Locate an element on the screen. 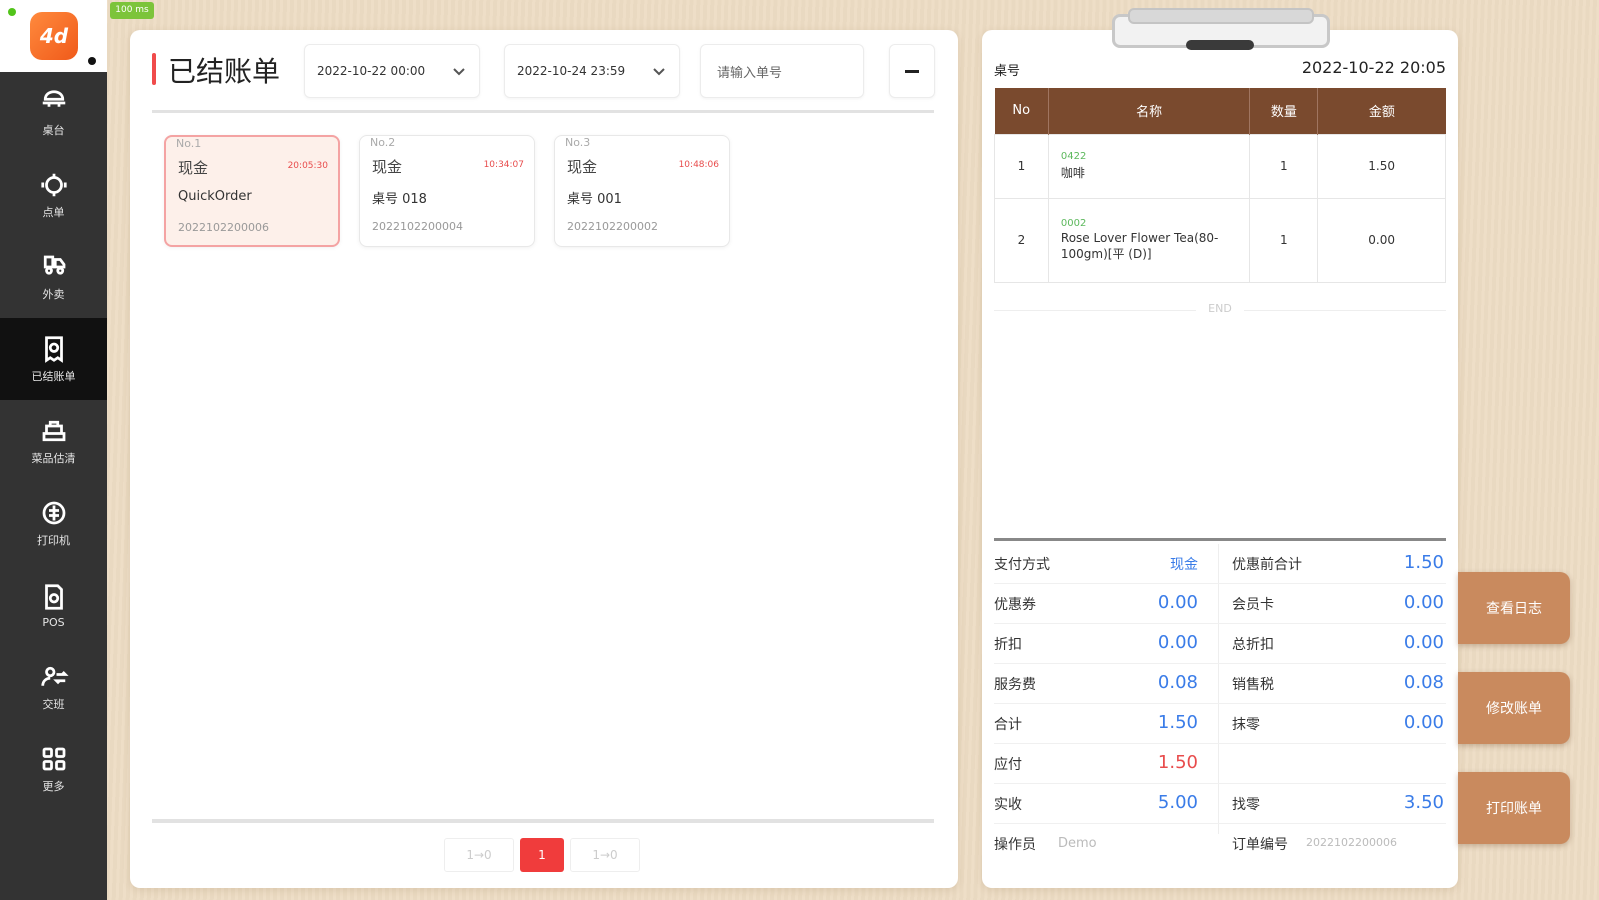 This screenshot has height=900, width=1599. item-amount: 0.00 is located at coordinates (1381, 240).